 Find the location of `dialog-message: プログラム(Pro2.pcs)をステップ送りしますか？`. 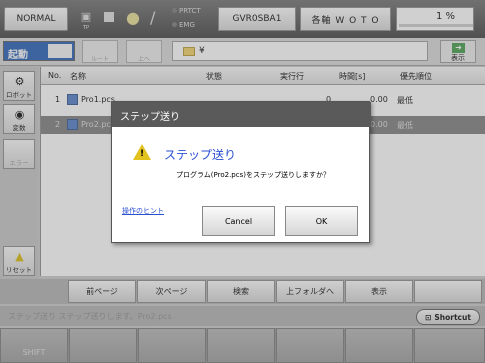

dialog-message: プログラム(Pro2.pcs)をステップ送りしますか？ is located at coordinates (253, 175).